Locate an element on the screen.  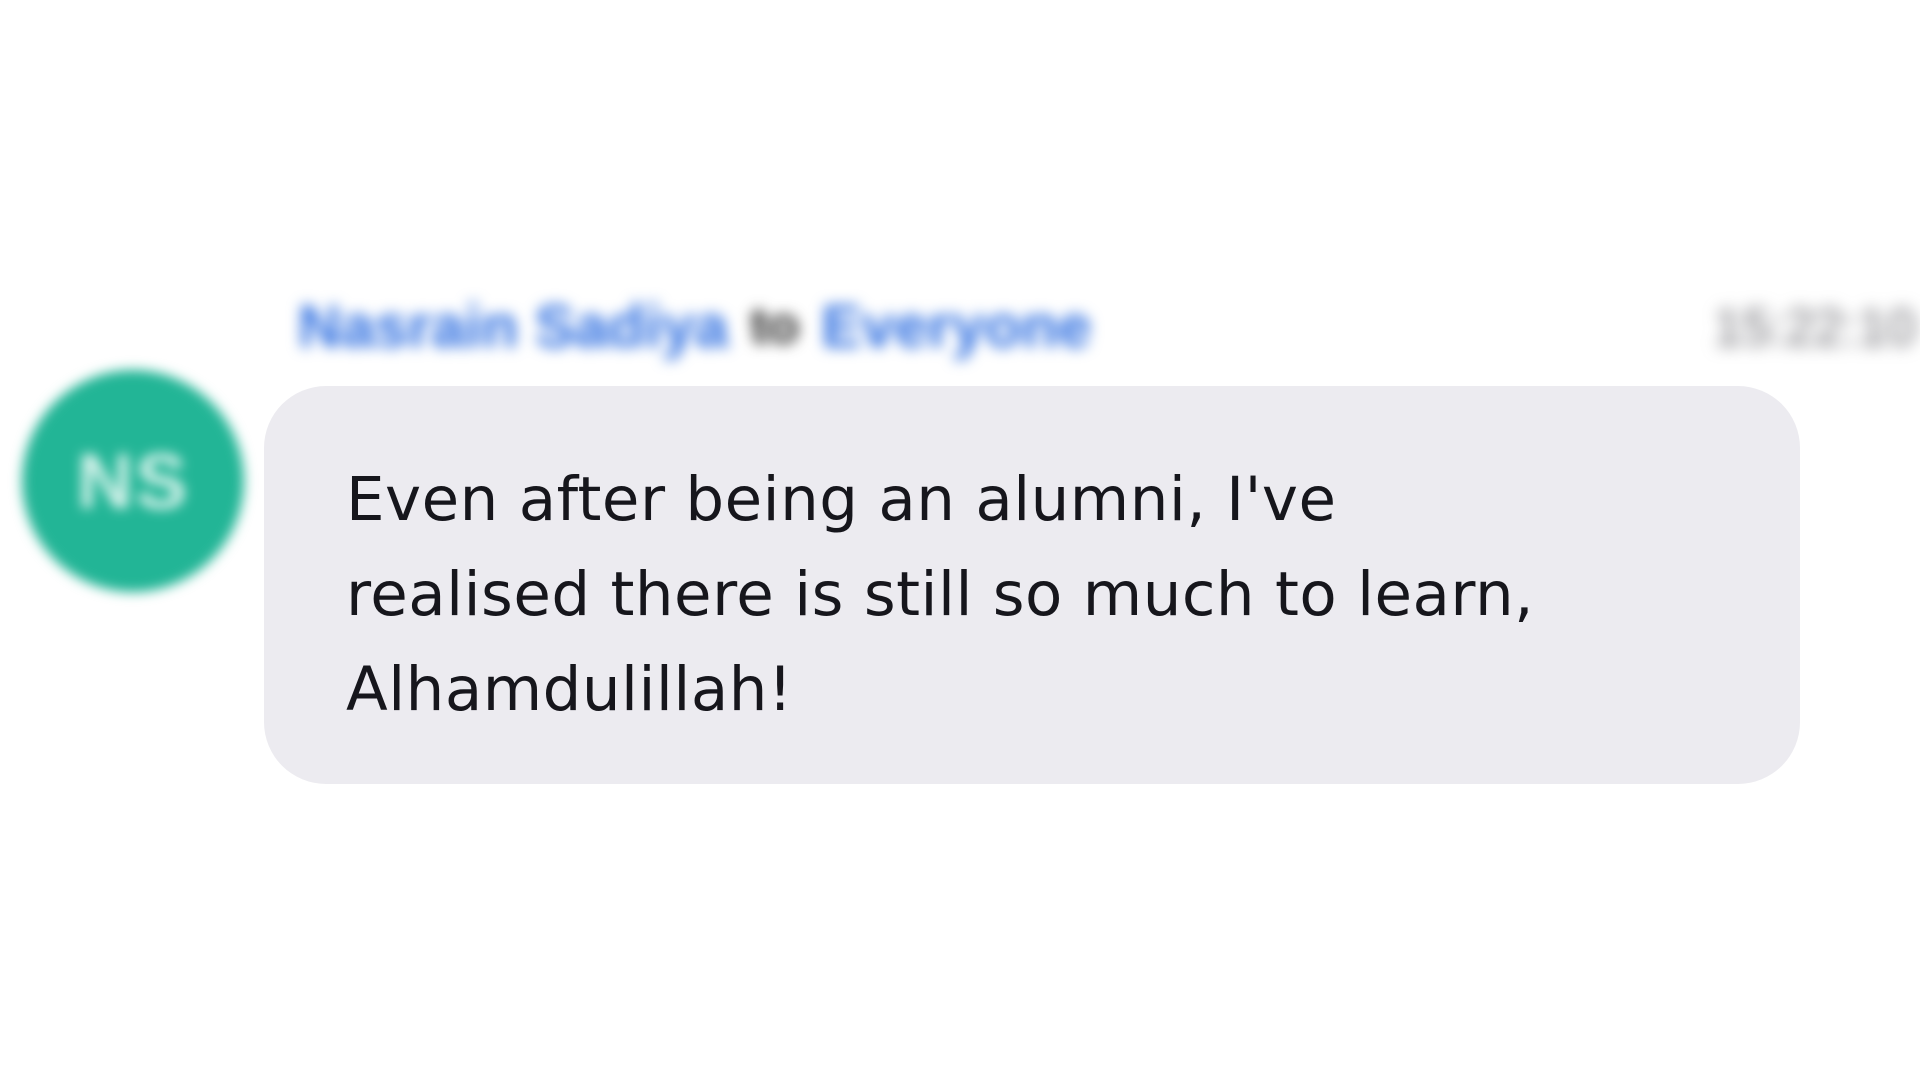
avatar: NS is located at coordinates (133, 481).